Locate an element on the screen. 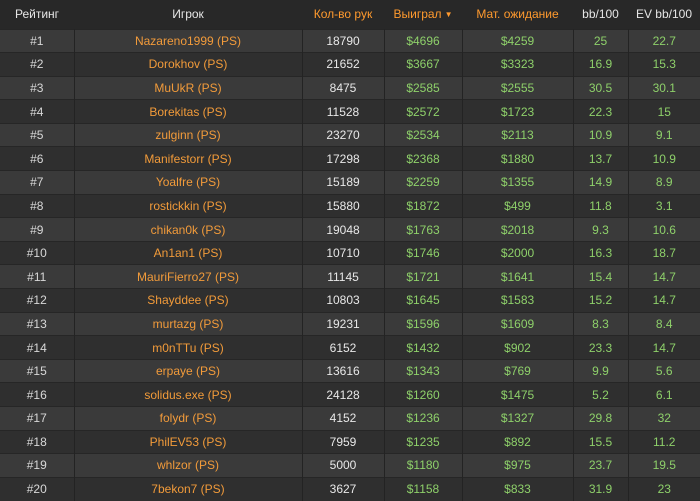 The height and width of the screenshot is (501, 700). rank-cell: #10 is located at coordinates (37, 252).